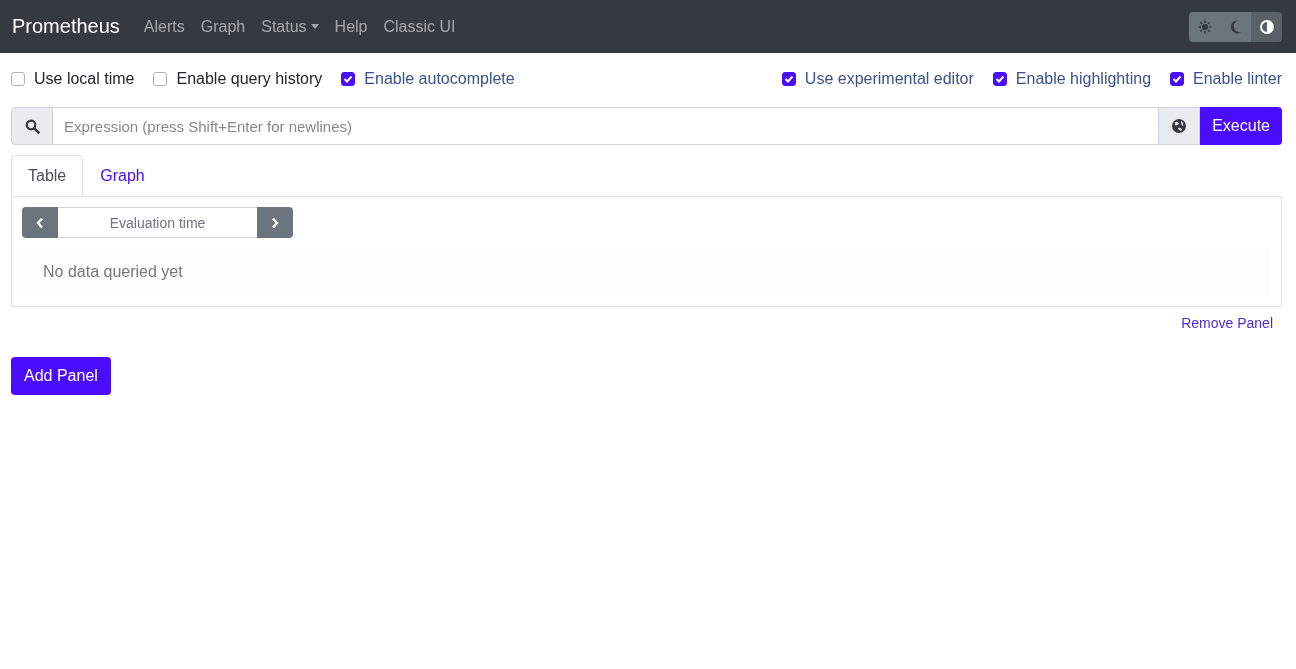 This screenshot has width=1296, height=669. I want to click on search-icon, so click(32, 126).